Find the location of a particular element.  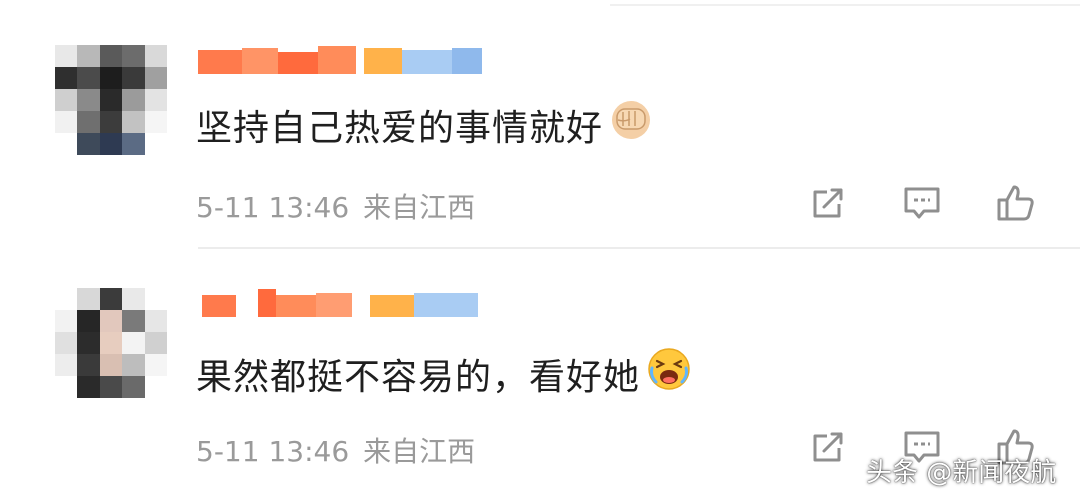

comment-divider is located at coordinates (639, 248).